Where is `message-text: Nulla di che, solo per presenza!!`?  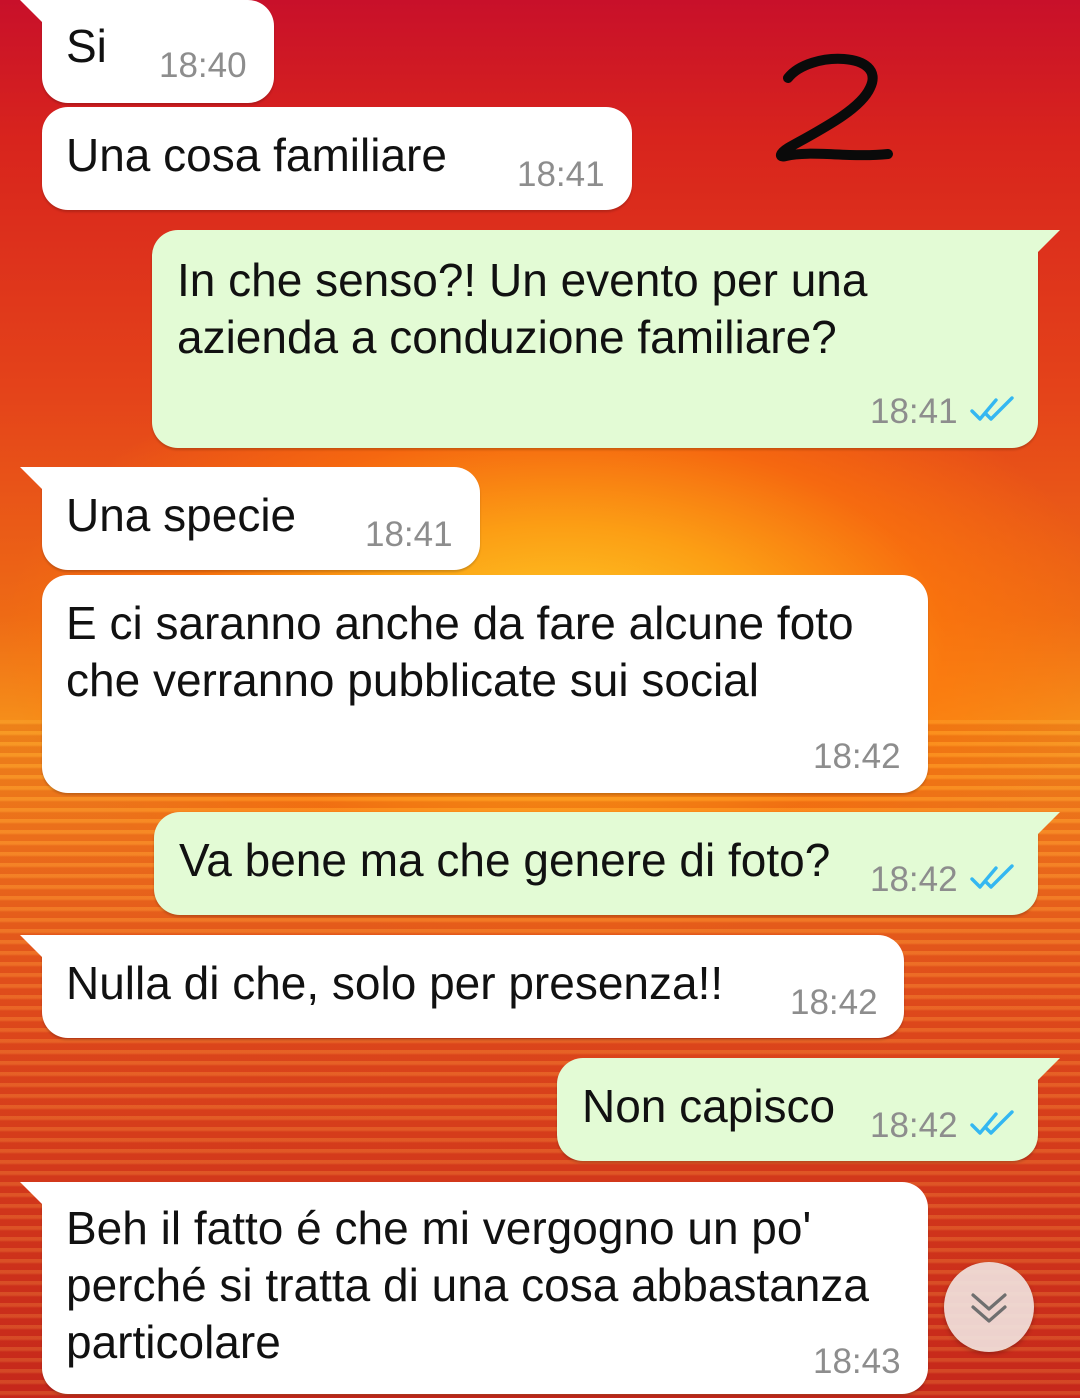
message-text: Nulla di che, solo per presenza!! is located at coordinates (395, 983).